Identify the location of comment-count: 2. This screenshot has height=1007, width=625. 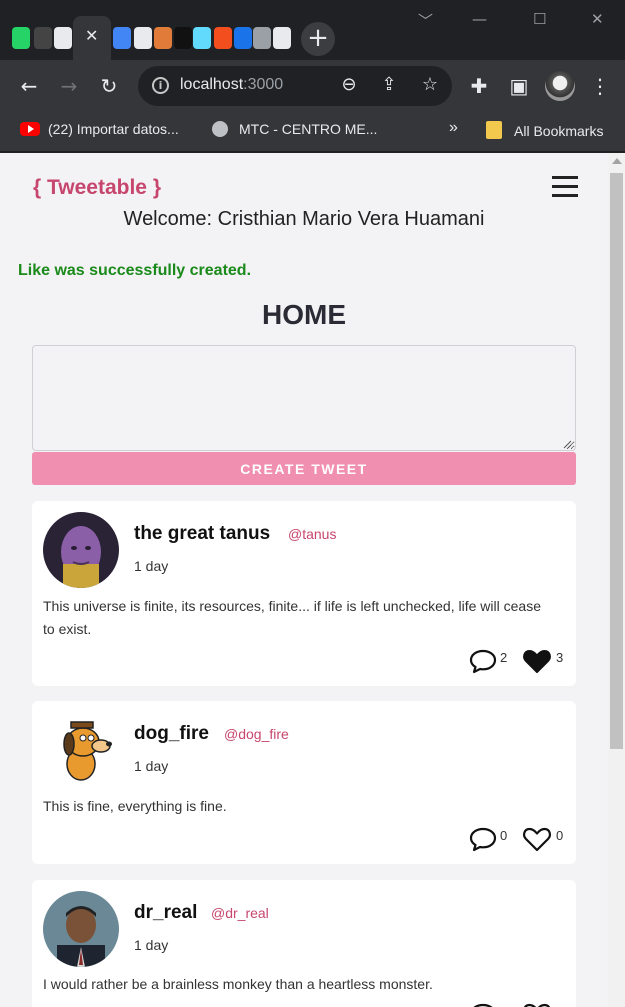
(504, 657).